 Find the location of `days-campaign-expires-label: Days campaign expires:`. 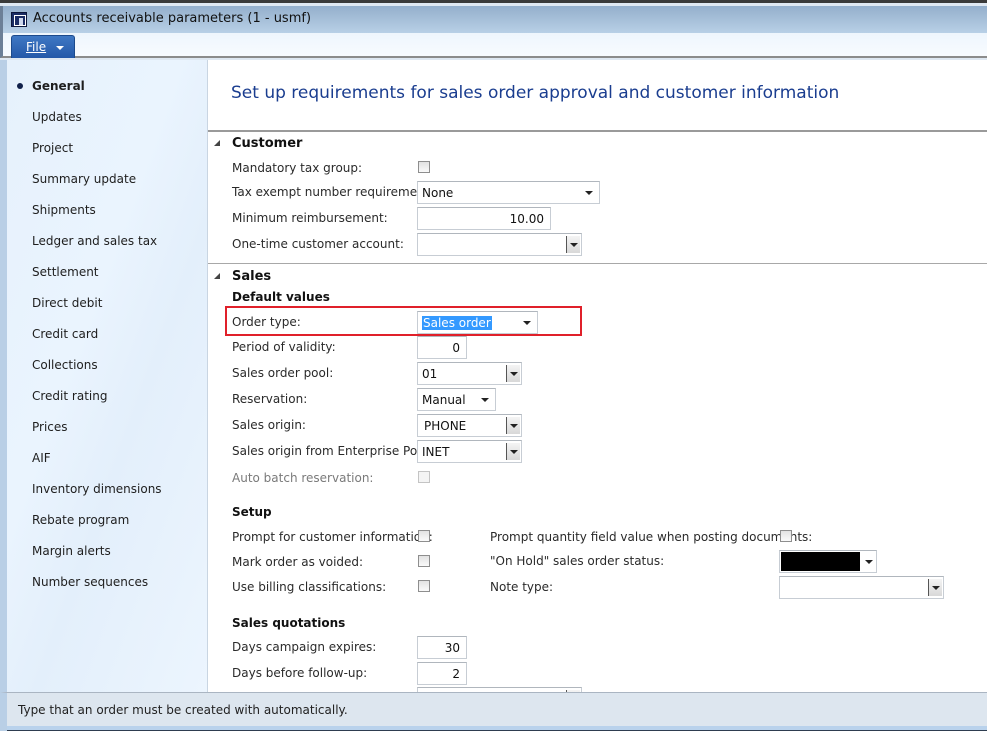

days-campaign-expires-label: Days campaign expires: is located at coordinates (304, 647).